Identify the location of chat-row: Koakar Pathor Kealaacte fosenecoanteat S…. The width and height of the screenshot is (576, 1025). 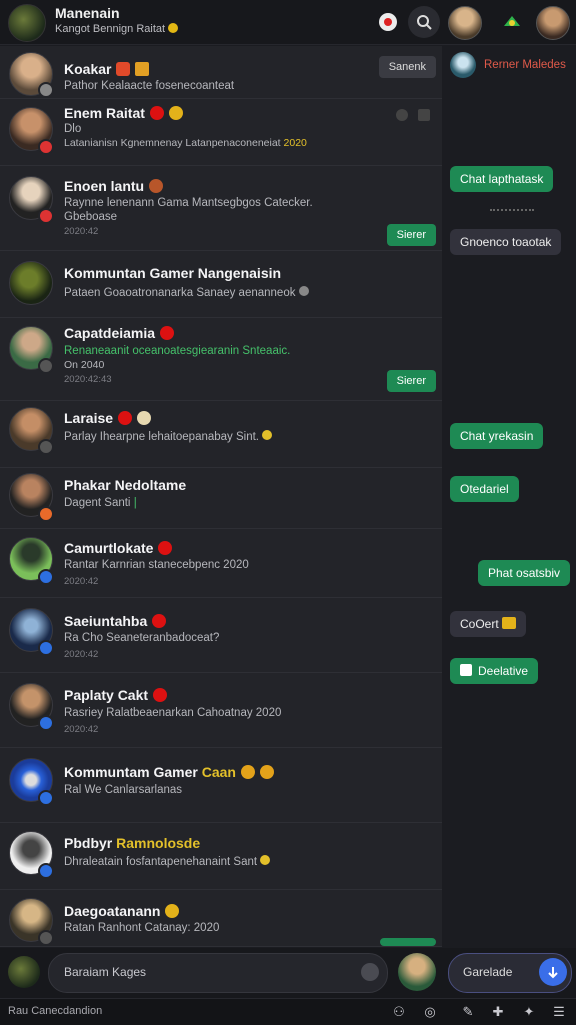
(221, 72).